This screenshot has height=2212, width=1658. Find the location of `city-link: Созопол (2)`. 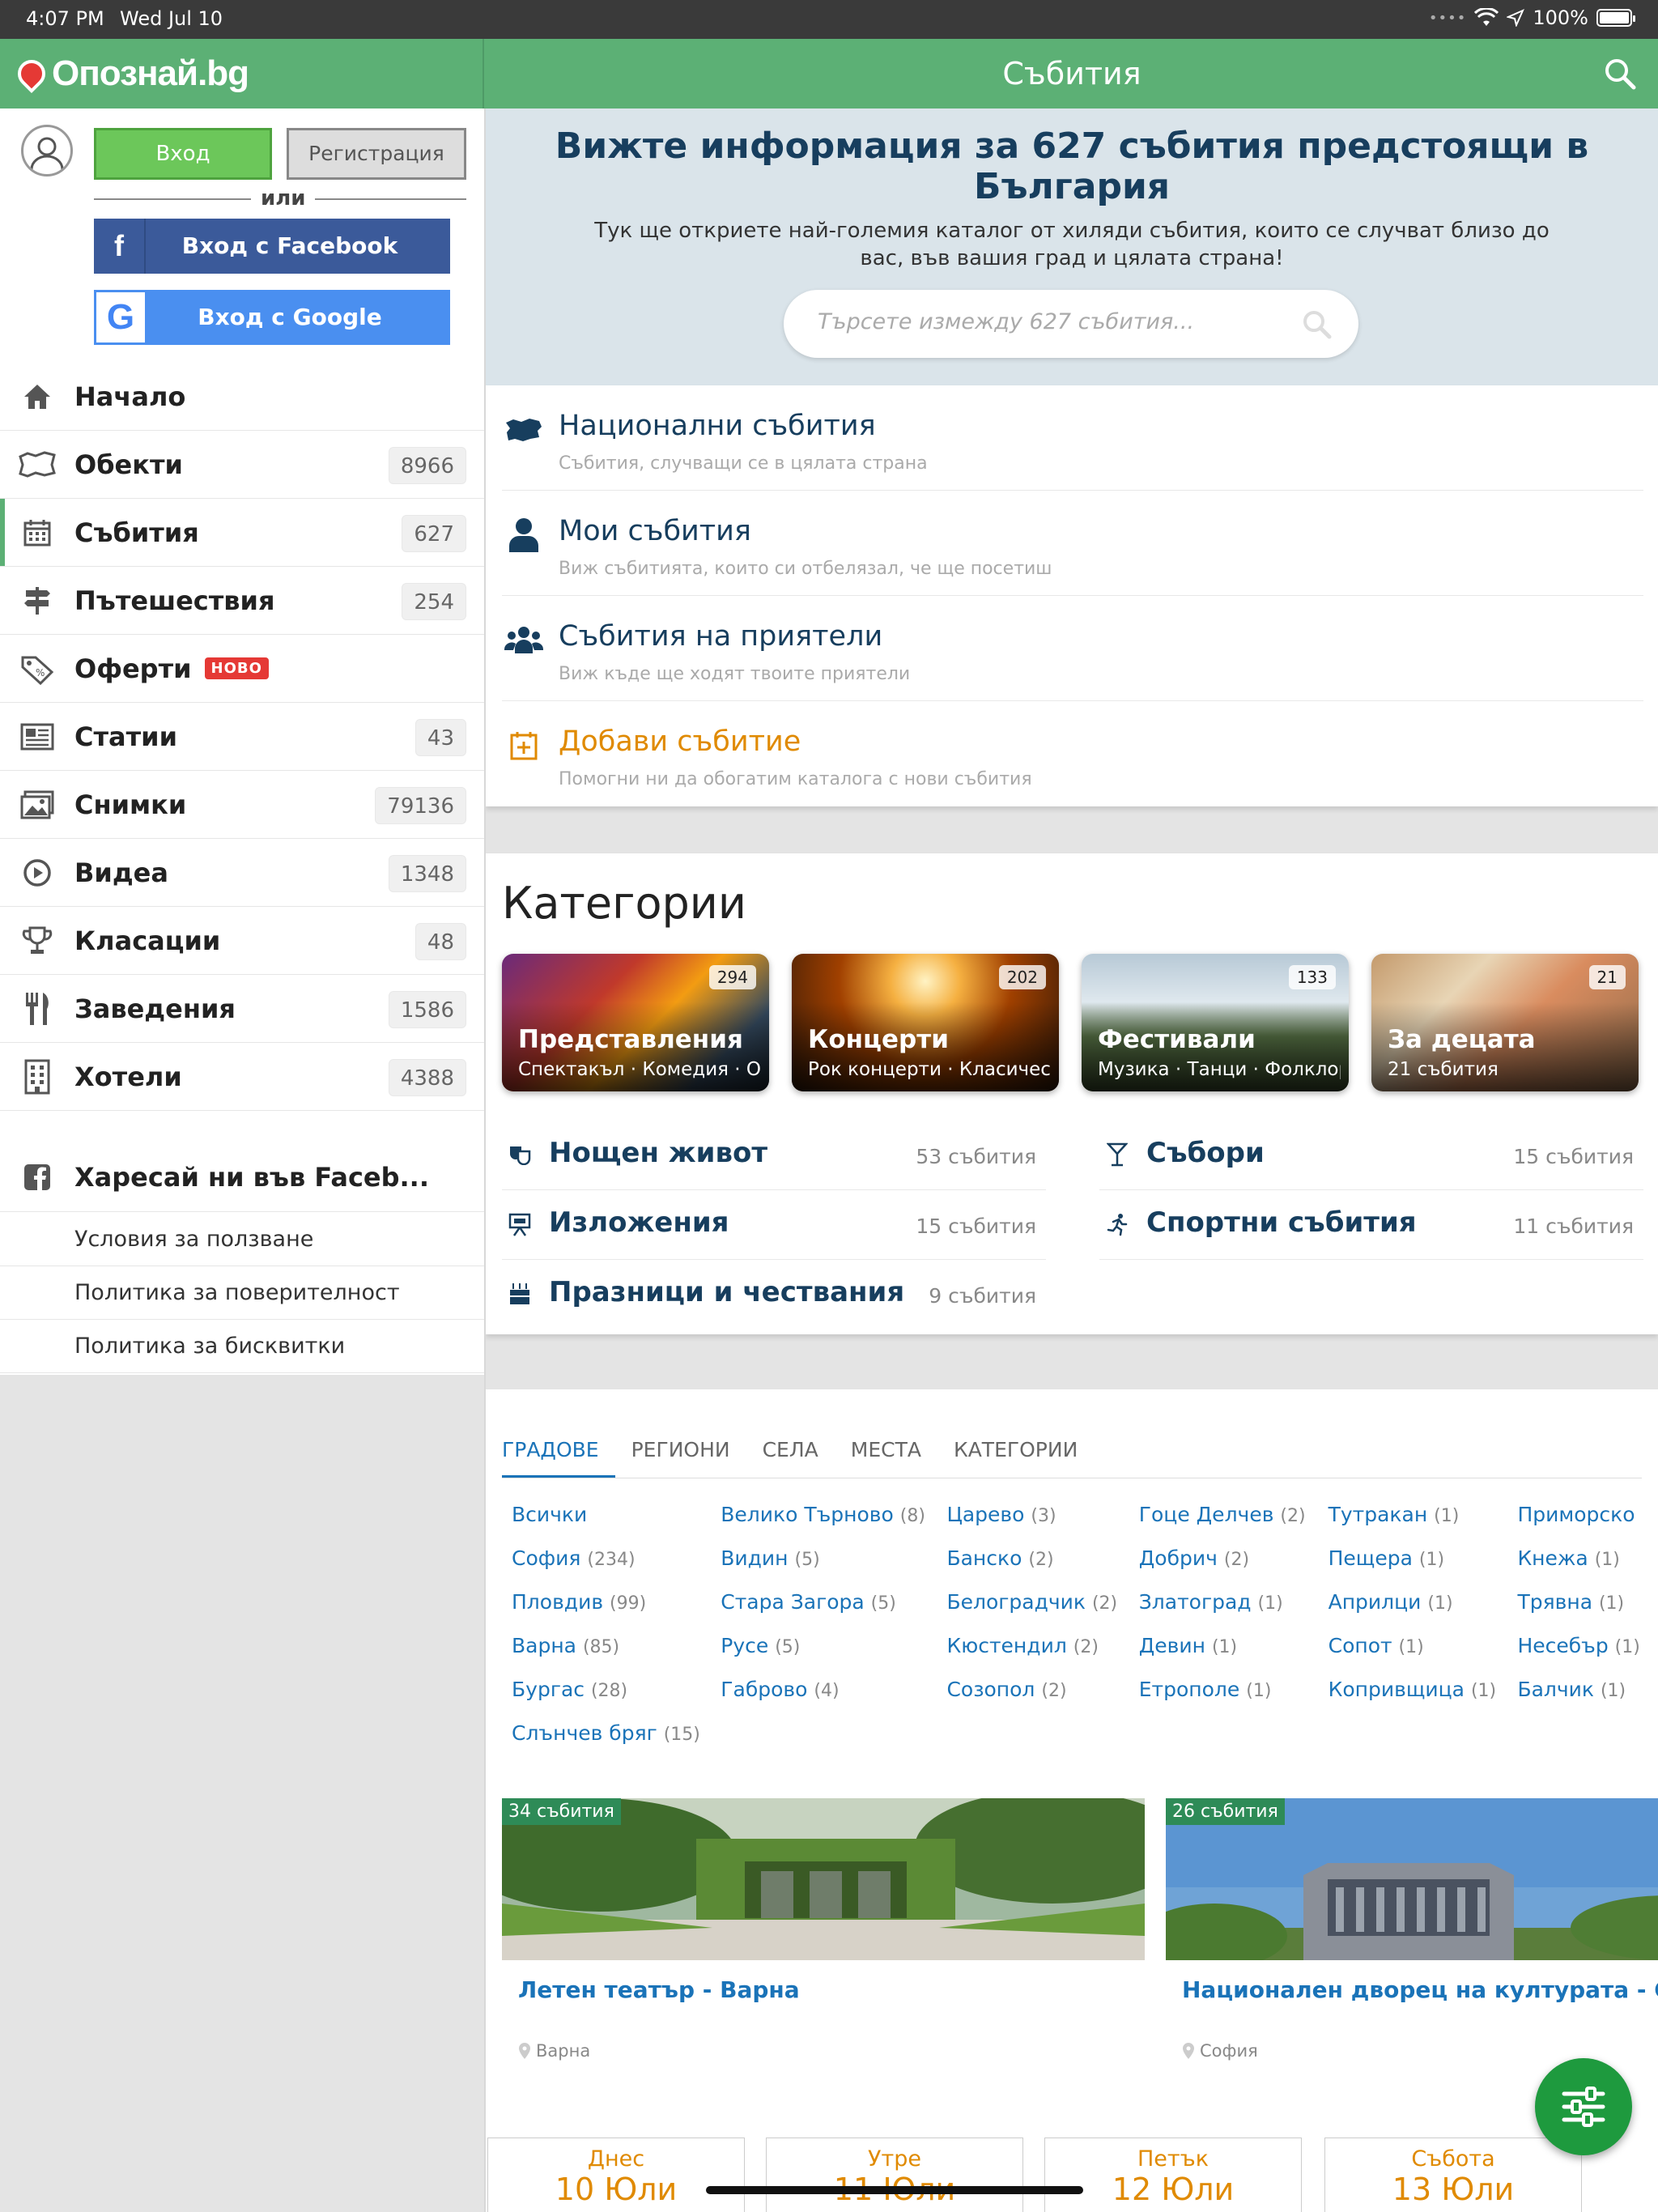

city-link: Созопол (2) is located at coordinates (1006, 1690).